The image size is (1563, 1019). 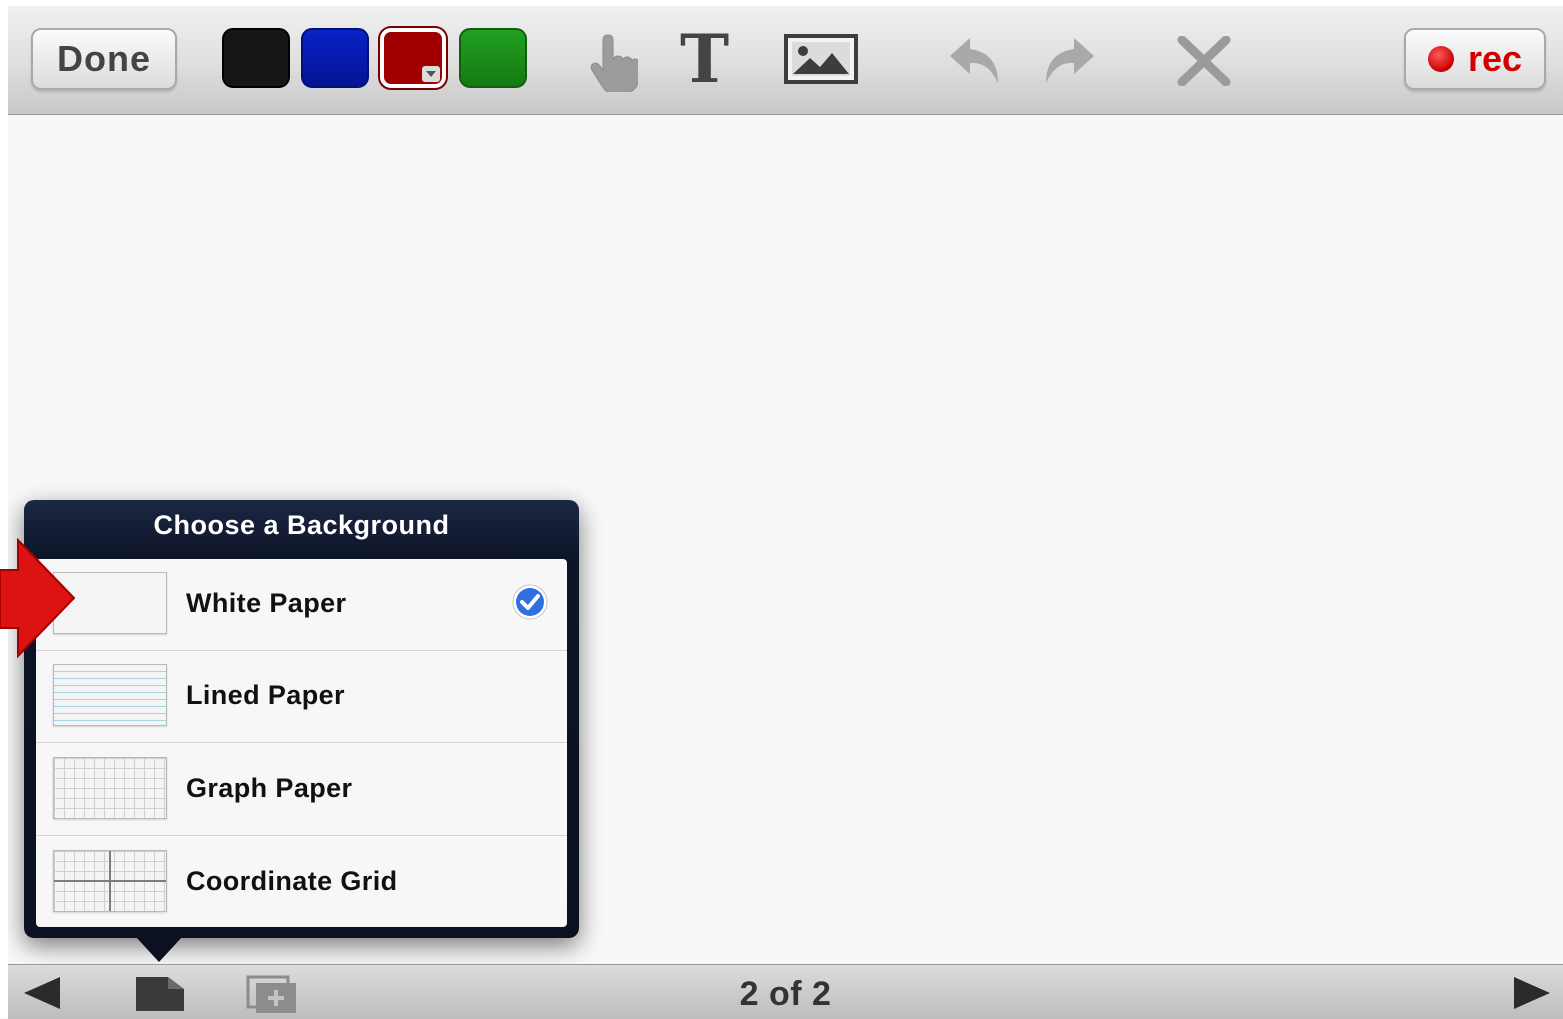 What do you see at coordinates (159, 949) in the screenshot?
I see `popover-pointer` at bounding box center [159, 949].